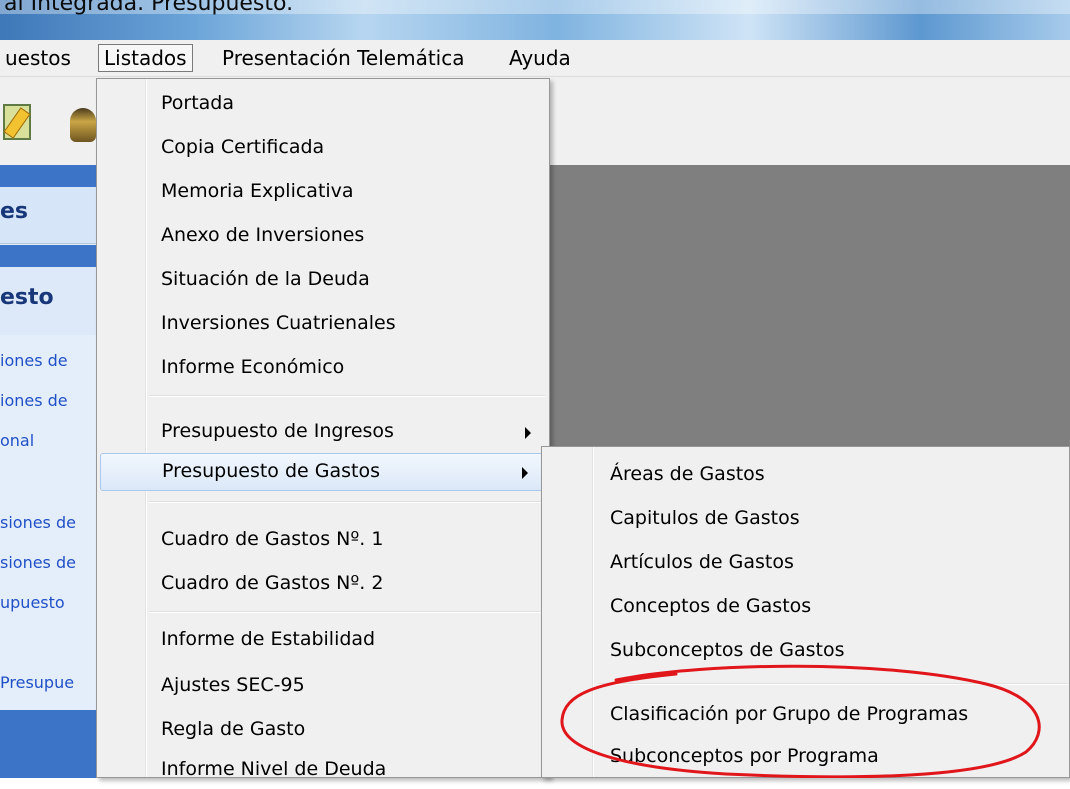 Image resolution: width=1070 pixels, height=789 pixels. What do you see at coordinates (198, 103) in the screenshot?
I see `menu-item-label: Portada` at bounding box center [198, 103].